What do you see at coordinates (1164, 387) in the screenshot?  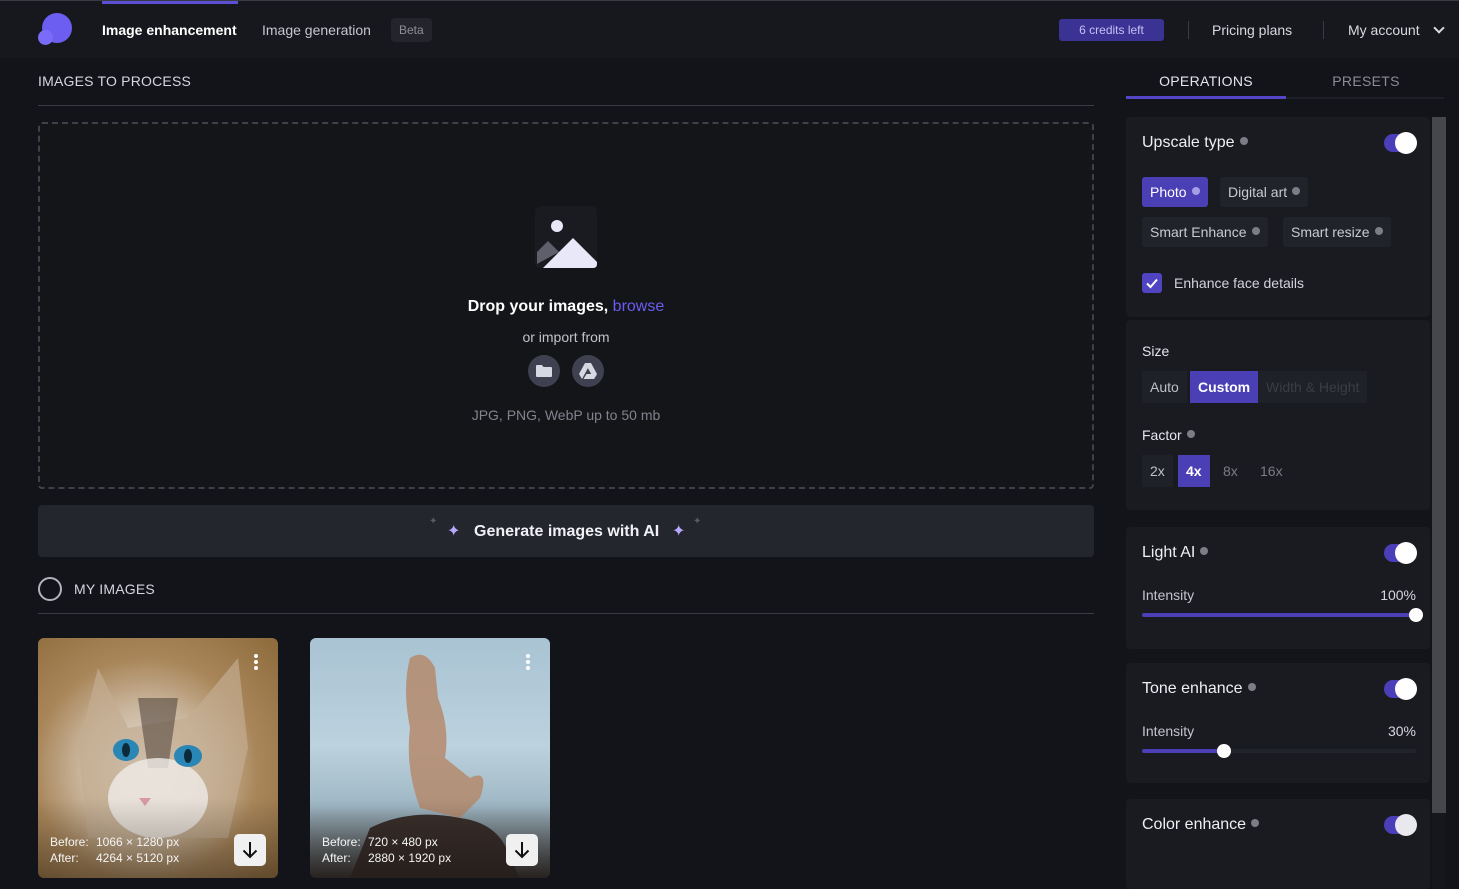 I see `size-option-auto: Auto` at bounding box center [1164, 387].